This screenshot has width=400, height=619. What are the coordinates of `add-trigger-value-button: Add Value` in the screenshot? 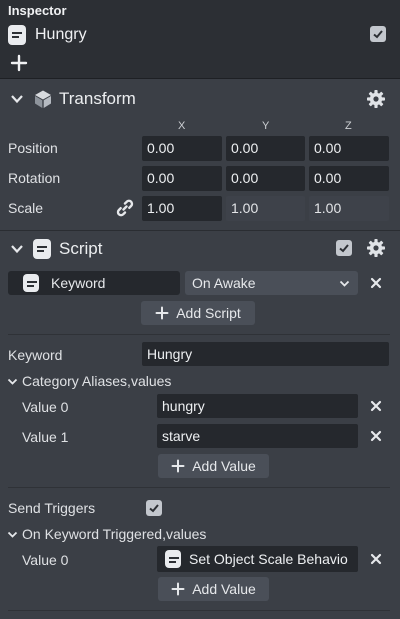 It's located at (213, 589).